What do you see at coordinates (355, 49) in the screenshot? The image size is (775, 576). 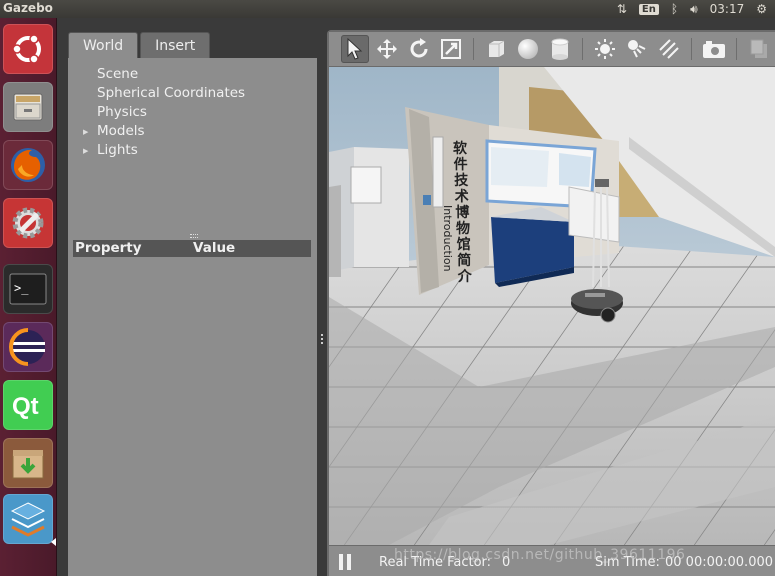 I see `arrow-pointer-icon` at bounding box center [355, 49].